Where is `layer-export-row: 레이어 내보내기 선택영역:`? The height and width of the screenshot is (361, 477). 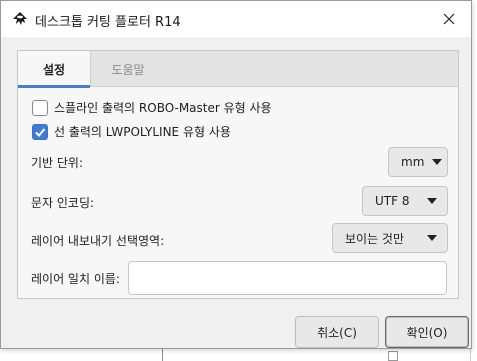 layer-export-row: 레이어 내보내기 선택영역: is located at coordinates (97, 240).